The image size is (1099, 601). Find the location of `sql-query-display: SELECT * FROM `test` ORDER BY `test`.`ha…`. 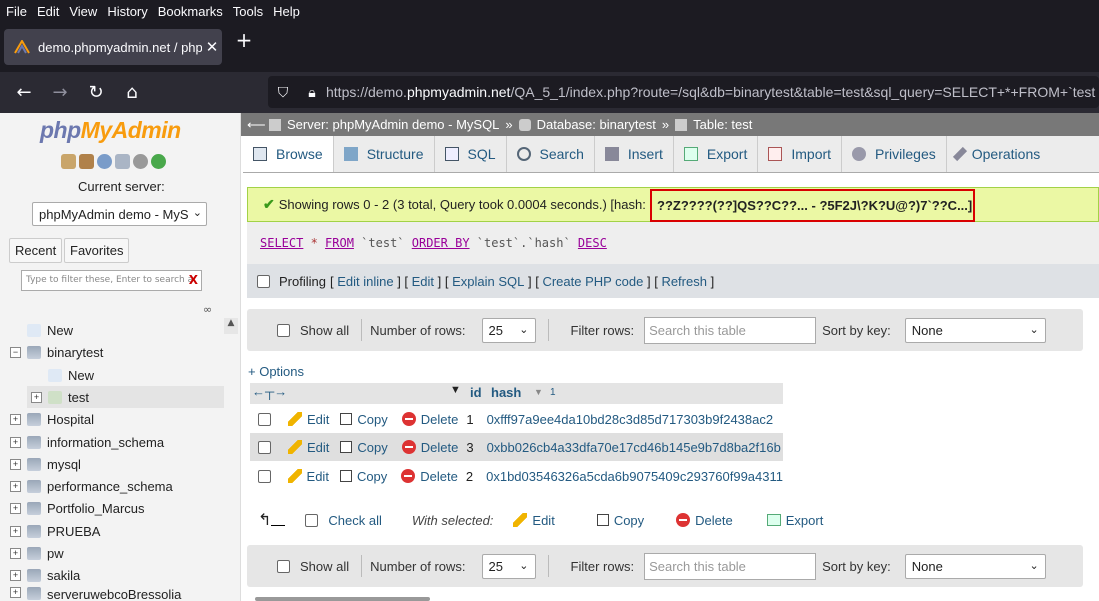

sql-query-display: SELECT * FROM `test` ORDER BY `test`.`ha… is located at coordinates (673, 243).